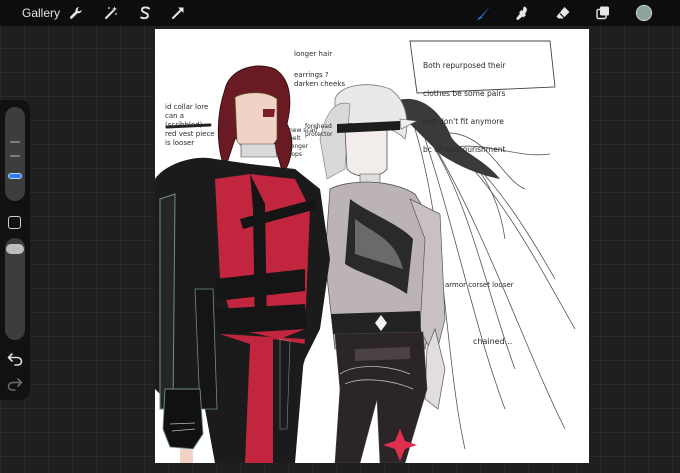 The height and width of the screenshot is (473, 680). What do you see at coordinates (479, 285) in the screenshot?
I see `note-armor-corset: armor corset looser` at bounding box center [479, 285].